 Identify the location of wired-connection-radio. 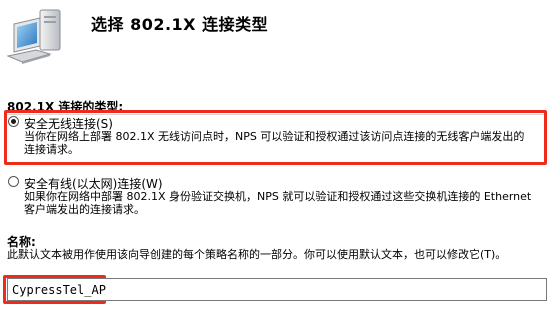
(13, 181).